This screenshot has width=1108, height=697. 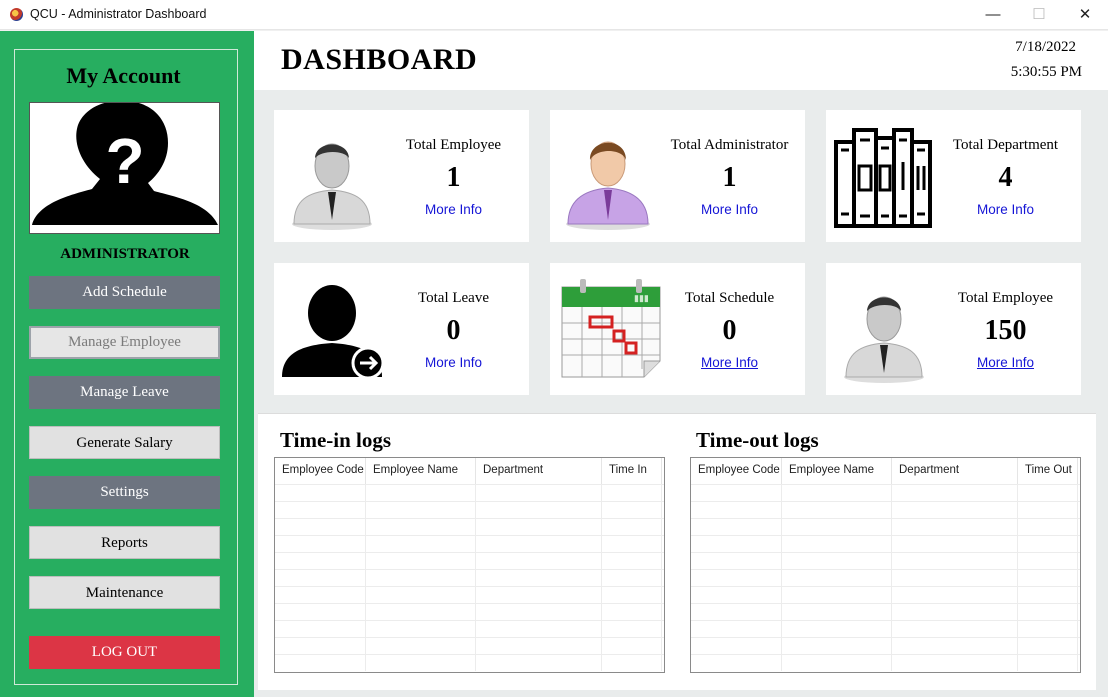 I want to click on card-value: 4, so click(x=1005, y=177).